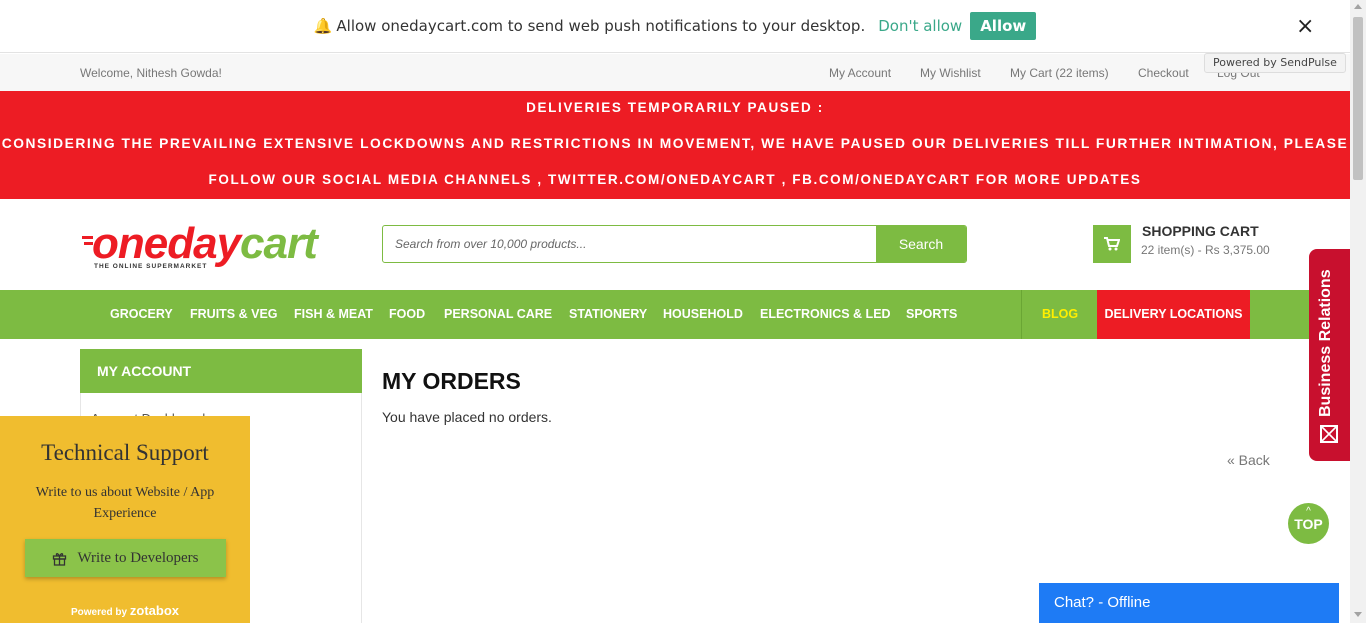 The image size is (1366, 623). I want to click on search-button: Search, so click(921, 244).